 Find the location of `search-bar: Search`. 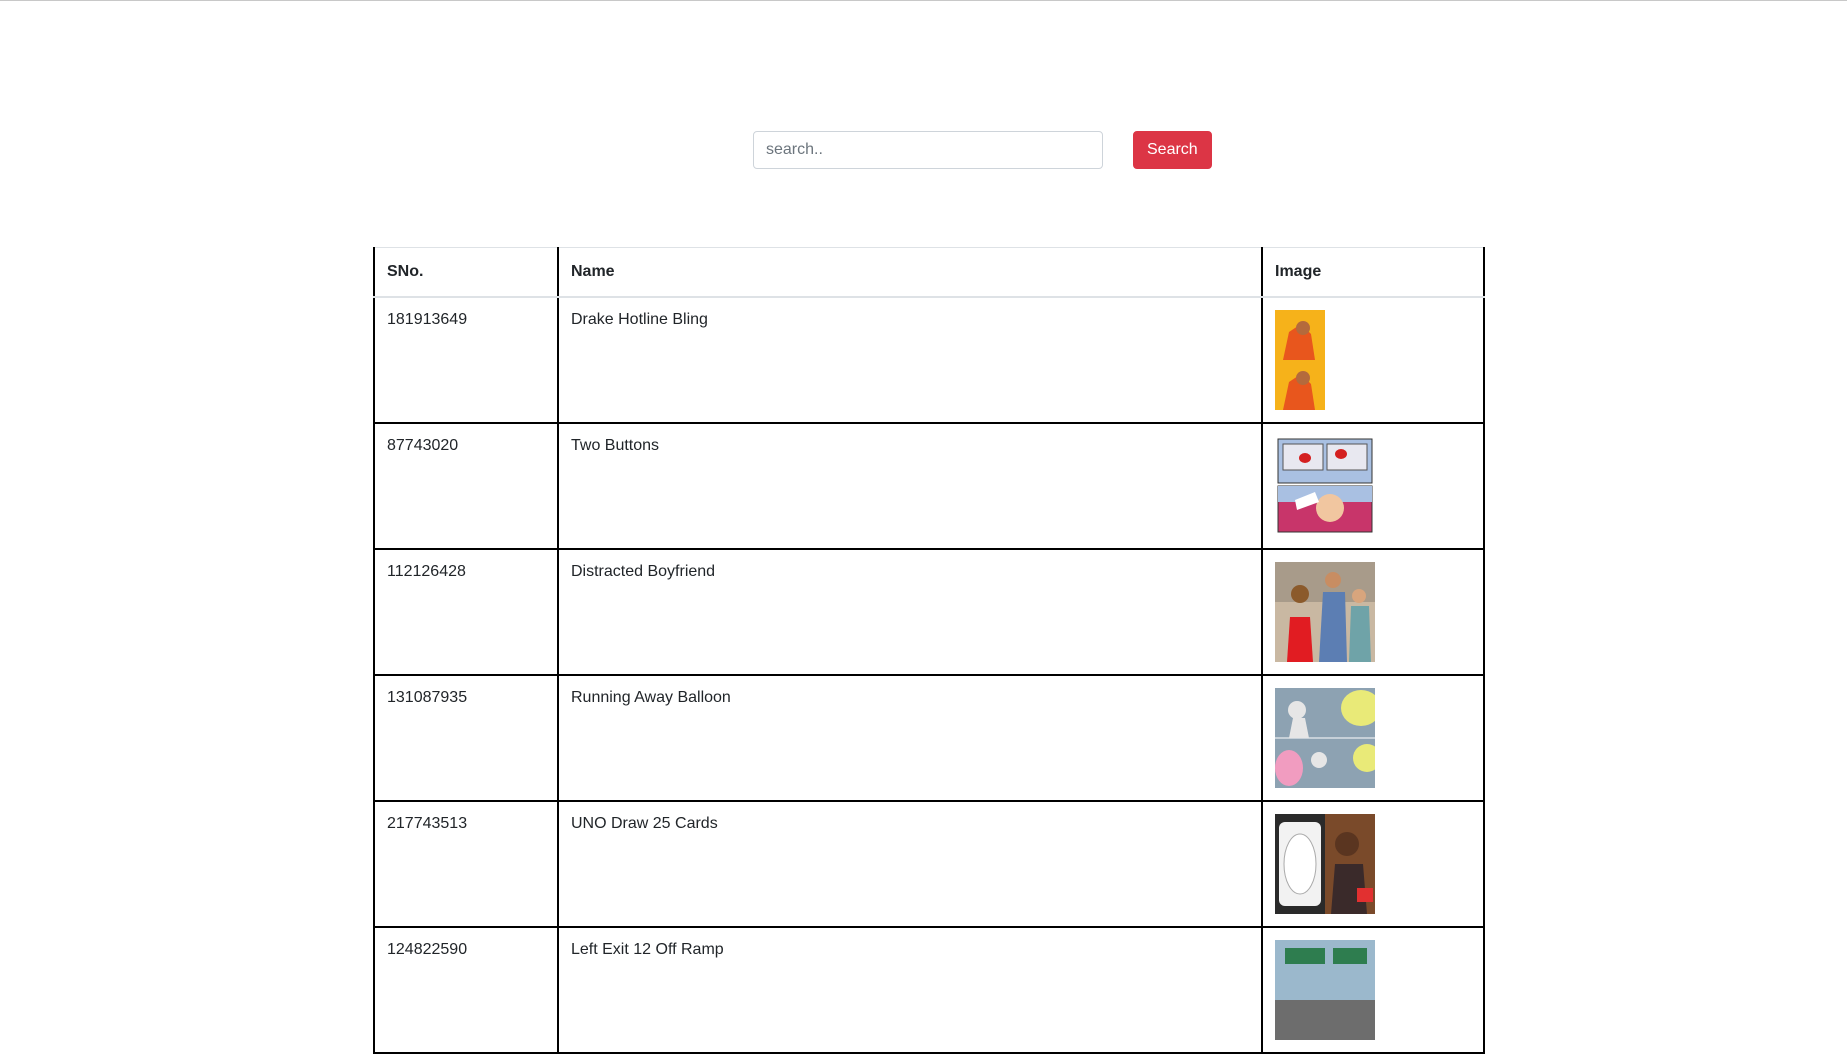

search-bar: Search is located at coordinates (982, 150).